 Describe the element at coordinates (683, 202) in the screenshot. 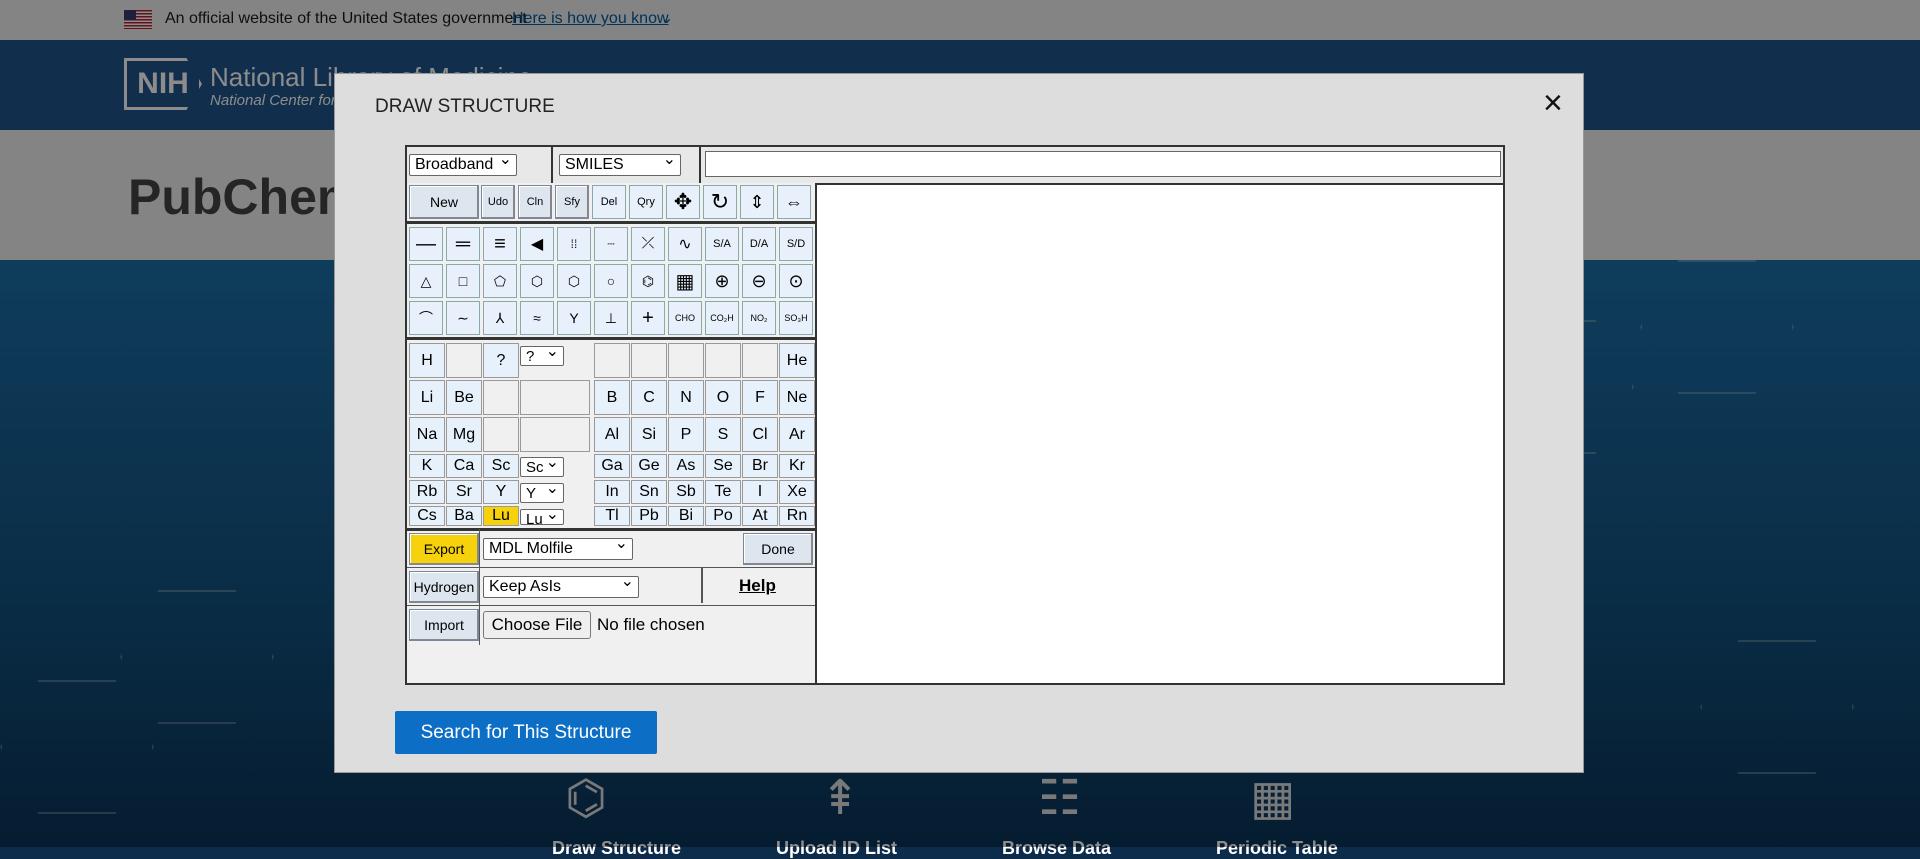

I see `move-icon: ✥` at that location.